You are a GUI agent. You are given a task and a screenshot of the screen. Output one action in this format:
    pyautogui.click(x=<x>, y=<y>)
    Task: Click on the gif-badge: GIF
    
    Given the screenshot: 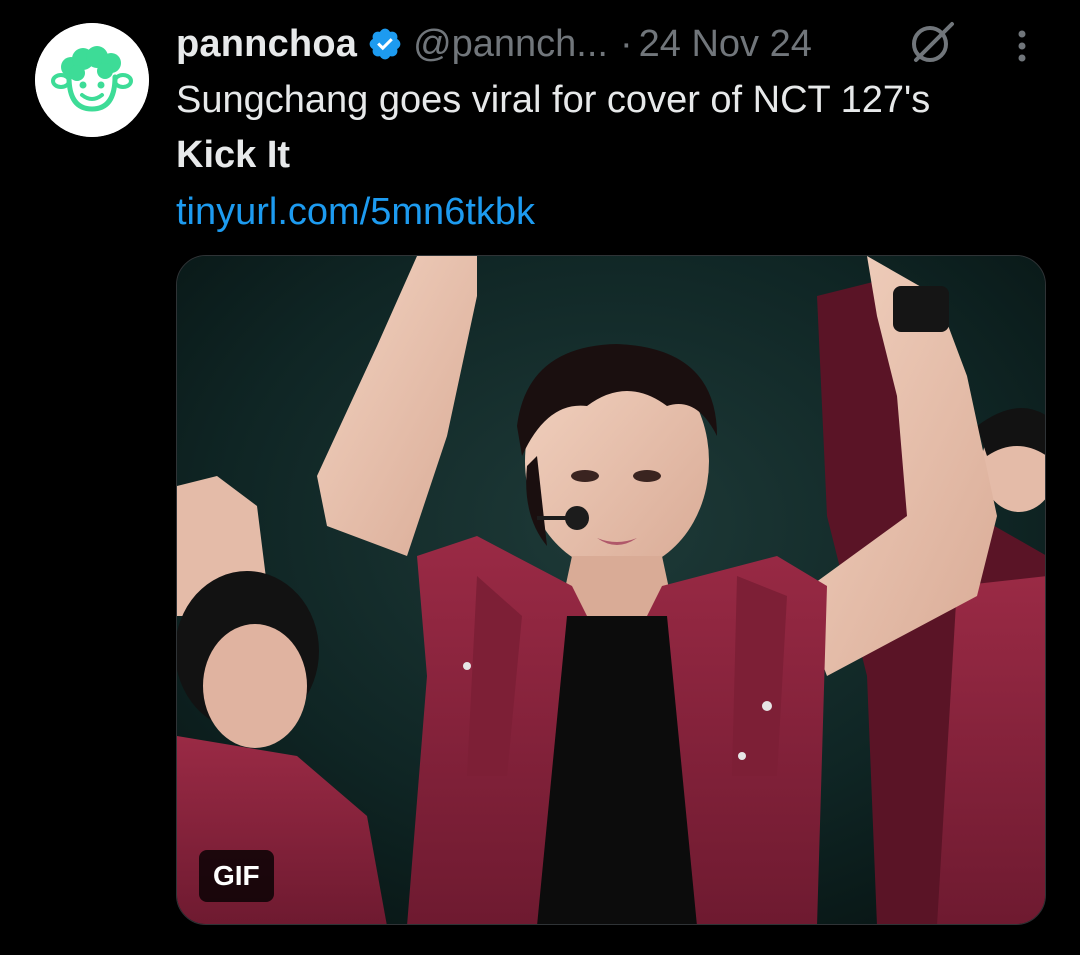 What is the action you would take?
    pyautogui.click(x=236, y=876)
    